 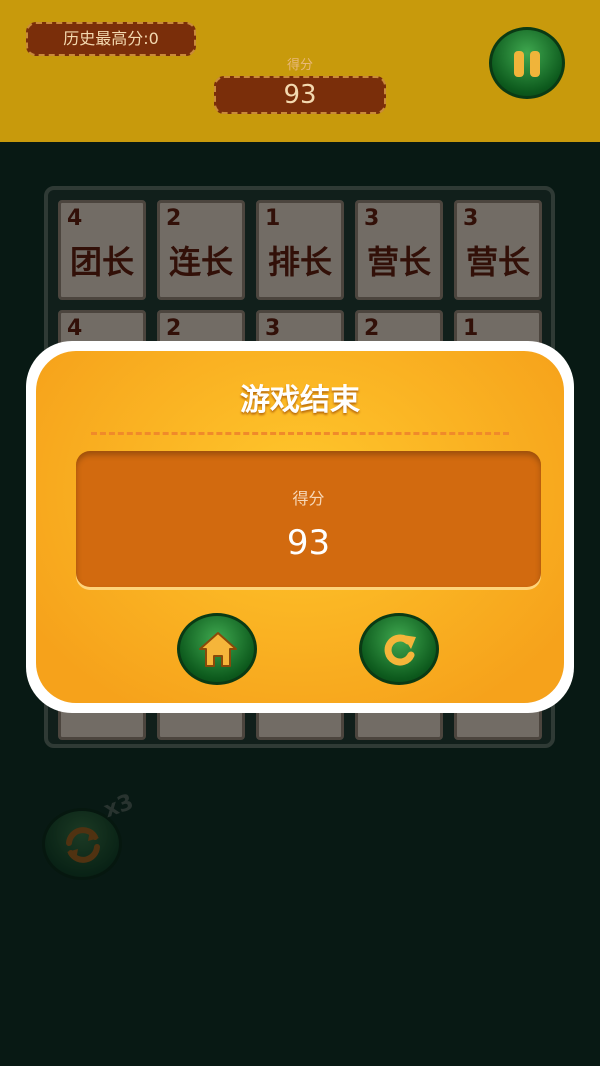 What do you see at coordinates (308, 498) in the screenshot?
I see `final-score-label: 得分` at bounding box center [308, 498].